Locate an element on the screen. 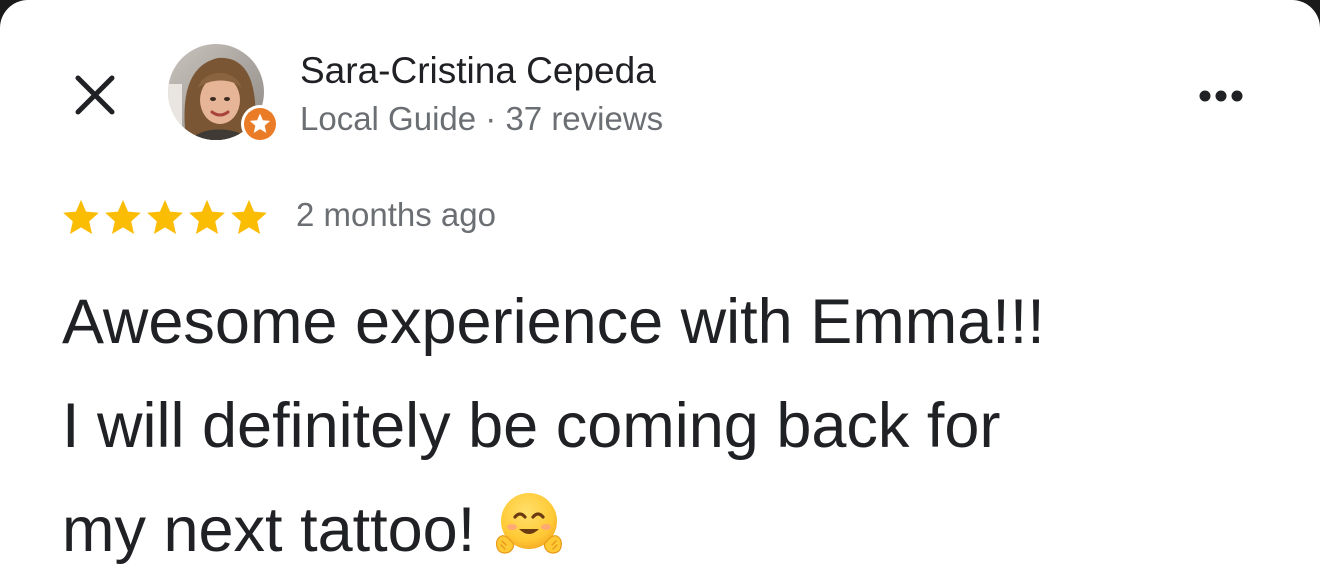 Image resolution: width=1320 pixels, height=588 pixels. review-text-line: my next tattoo! is located at coordinates (269, 530).